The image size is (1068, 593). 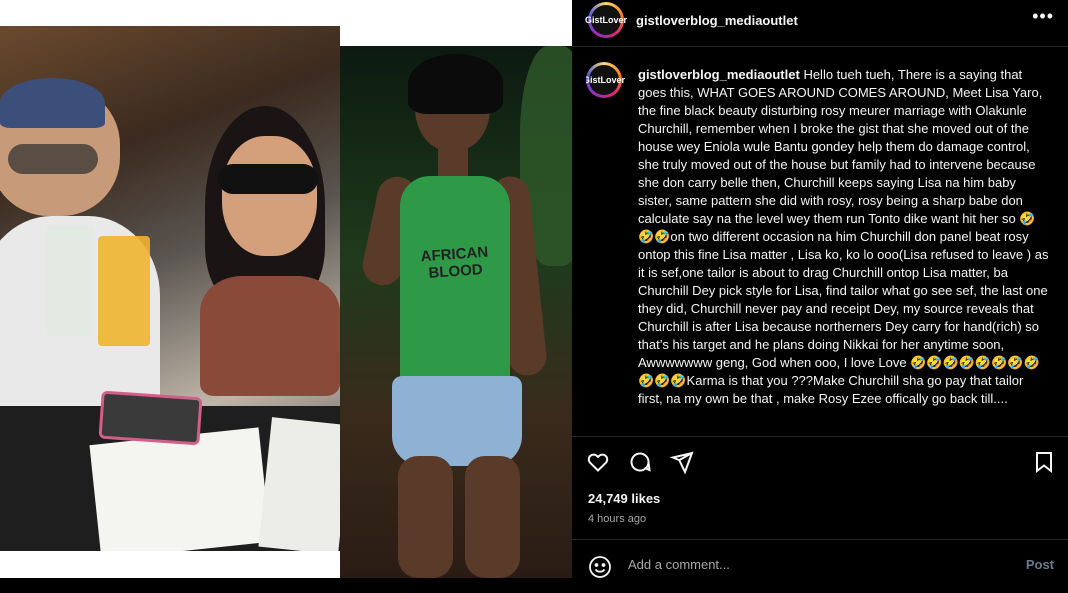 I want to click on like-count: 24,749 likes, so click(x=624, y=498).